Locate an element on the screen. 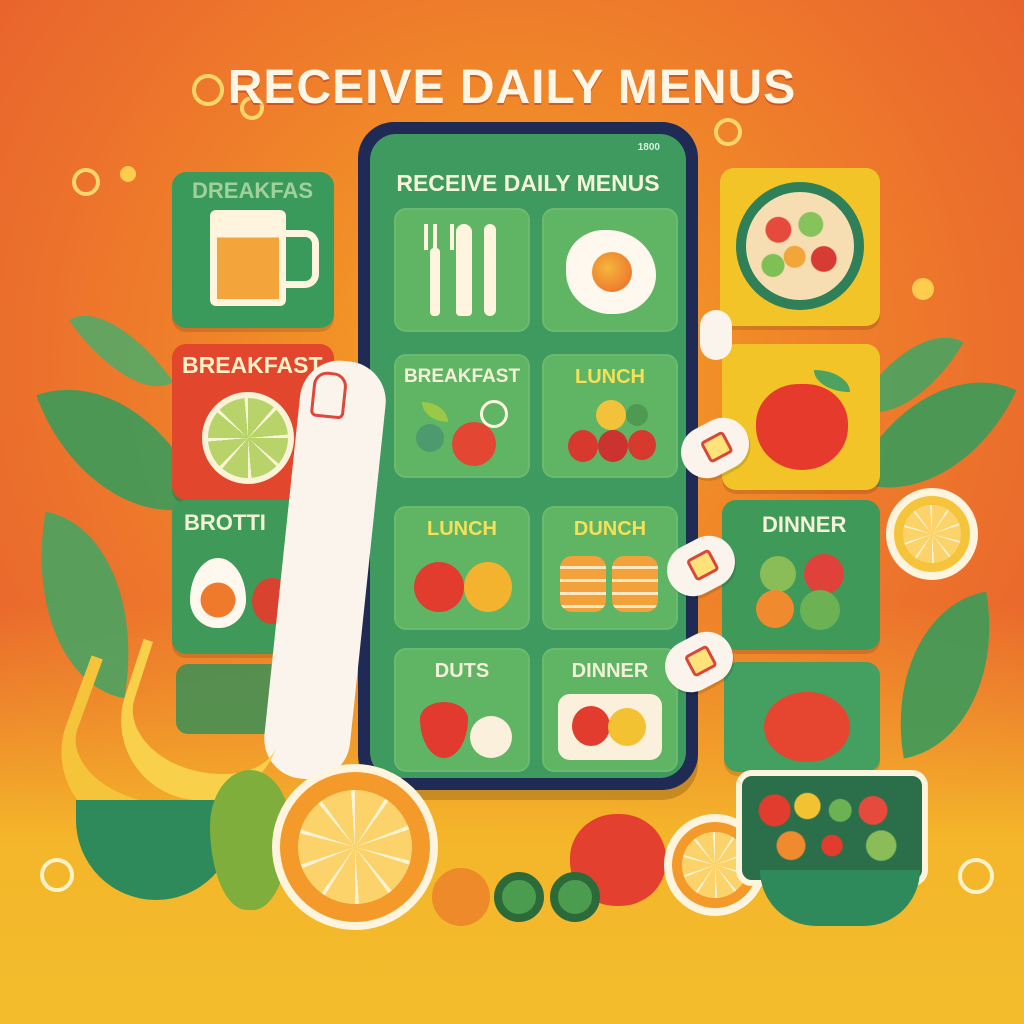 This screenshot has width=1024, height=1024. fork-knife-icon is located at coordinates (464, 270).